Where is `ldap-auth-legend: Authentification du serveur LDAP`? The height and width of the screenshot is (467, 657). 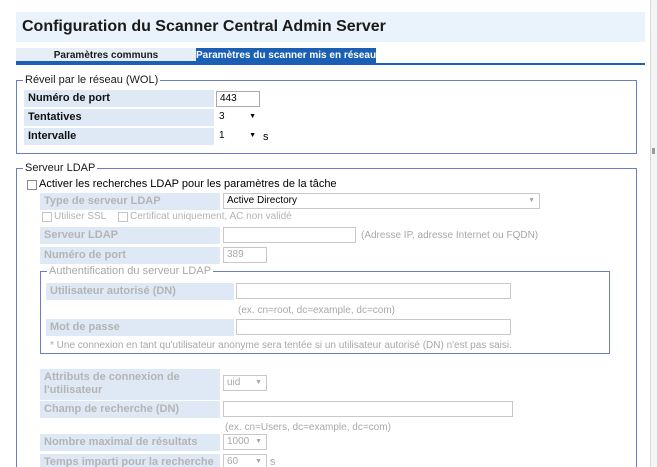 ldap-auth-legend: Authentification du serveur LDAP is located at coordinates (130, 271).